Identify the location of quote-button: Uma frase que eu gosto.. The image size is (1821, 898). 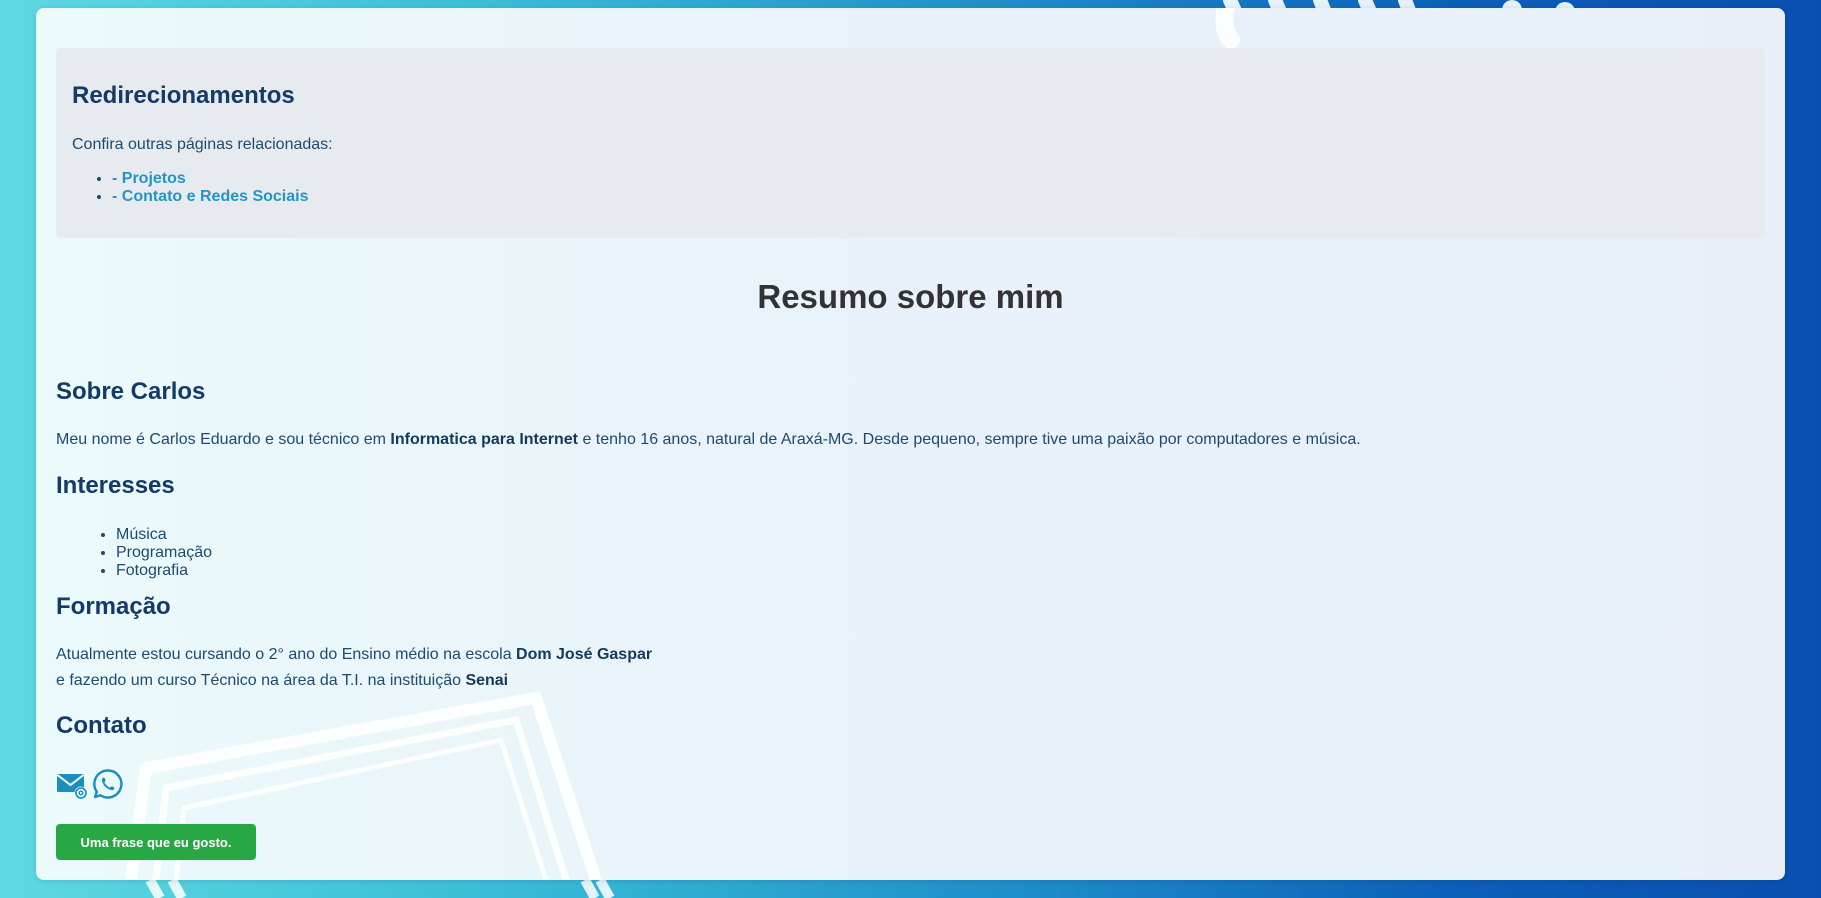
(156, 842).